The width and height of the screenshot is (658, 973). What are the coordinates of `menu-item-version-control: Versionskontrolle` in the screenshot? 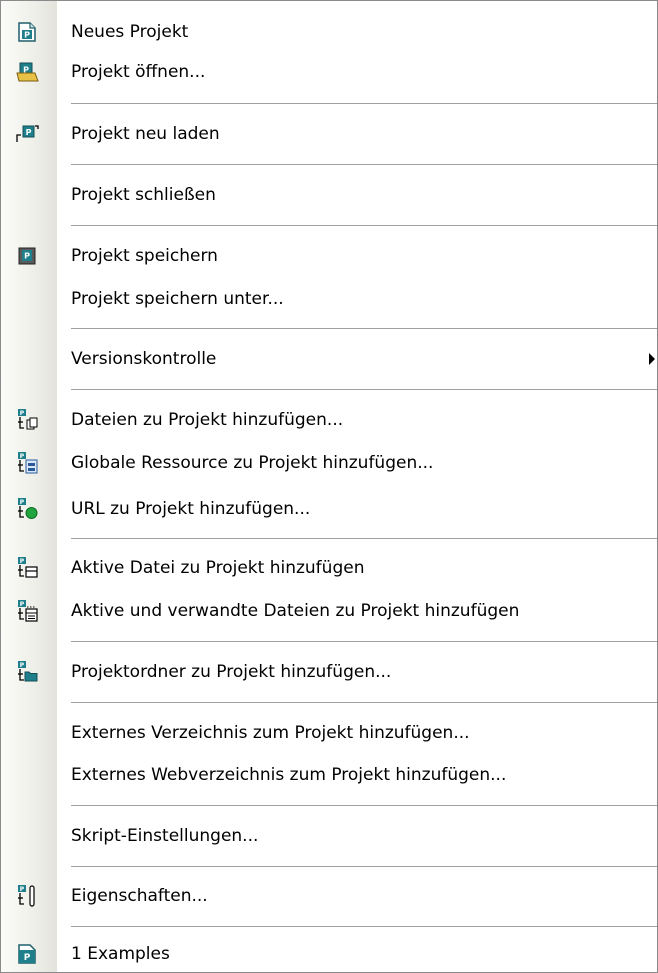 It's located at (329, 359).